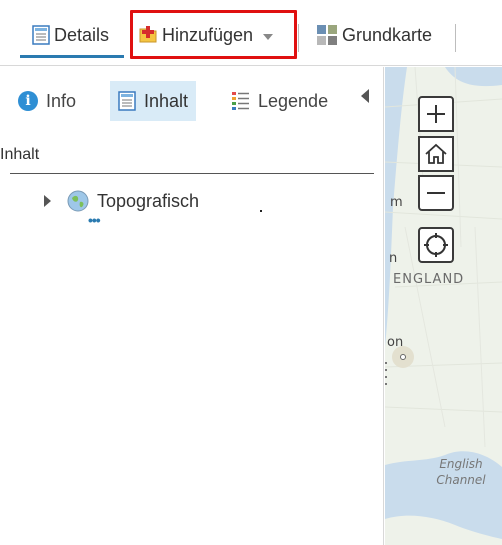 The width and height of the screenshot is (502, 545). What do you see at coordinates (72, 56) in the screenshot?
I see `active-tab-indicator` at bounding box center [72, 56].